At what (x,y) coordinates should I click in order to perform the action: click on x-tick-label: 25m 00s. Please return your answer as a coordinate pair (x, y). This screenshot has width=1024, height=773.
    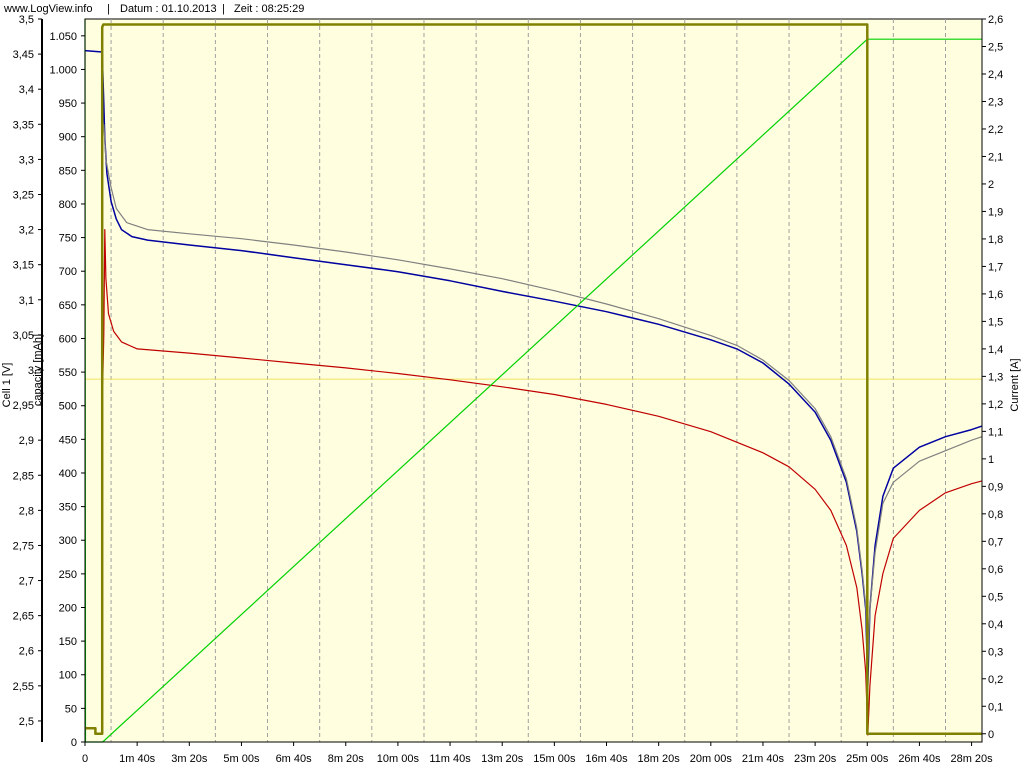
    Looking at the image, I should click on (867, 759).